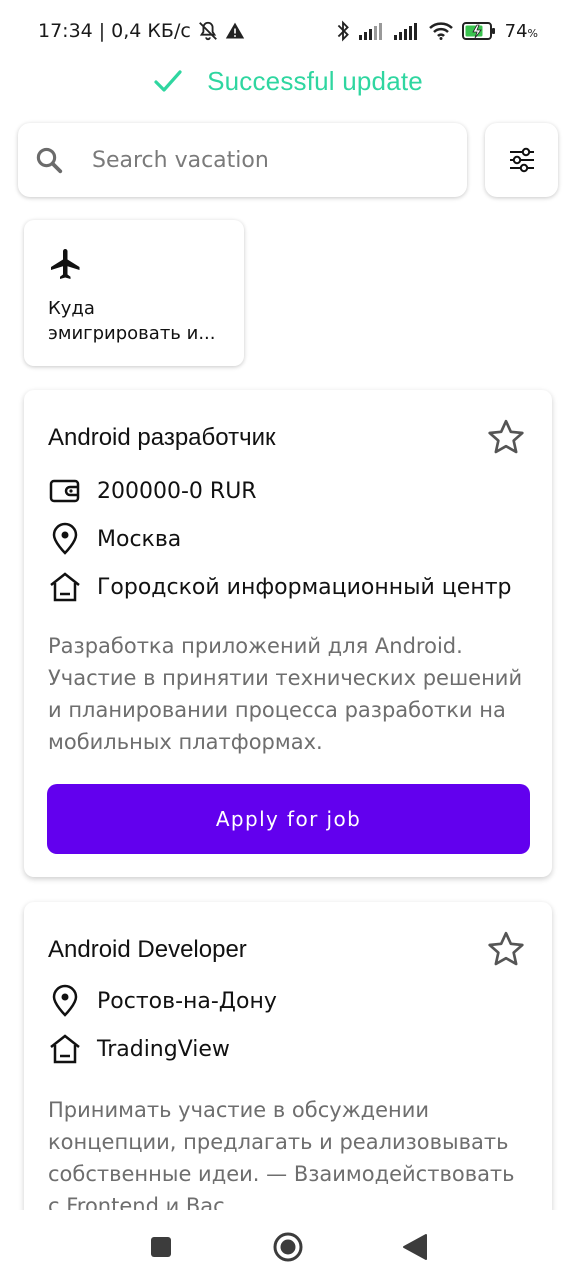 This screenshot has width=576, height=1280. I want to click on location-row: Ростов-на-Дону, so click(162, 1001).